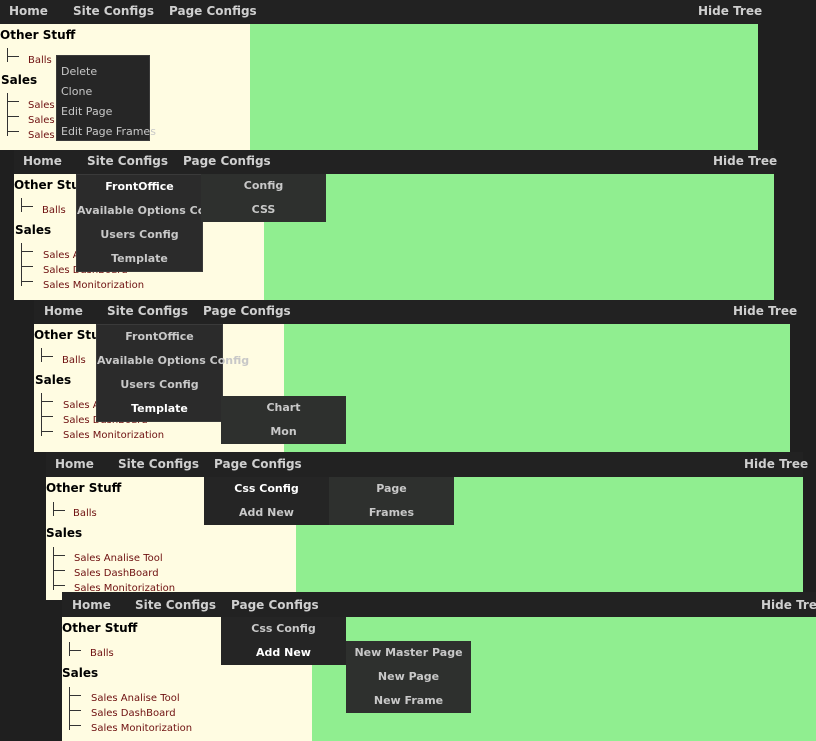 Image resolution: width=816 pixels, height=741 pixels. What do you see at coordinates (103, 72) in the screenshot?
I see `context-menu-delete: Delete` at bounding box center [103, 72].